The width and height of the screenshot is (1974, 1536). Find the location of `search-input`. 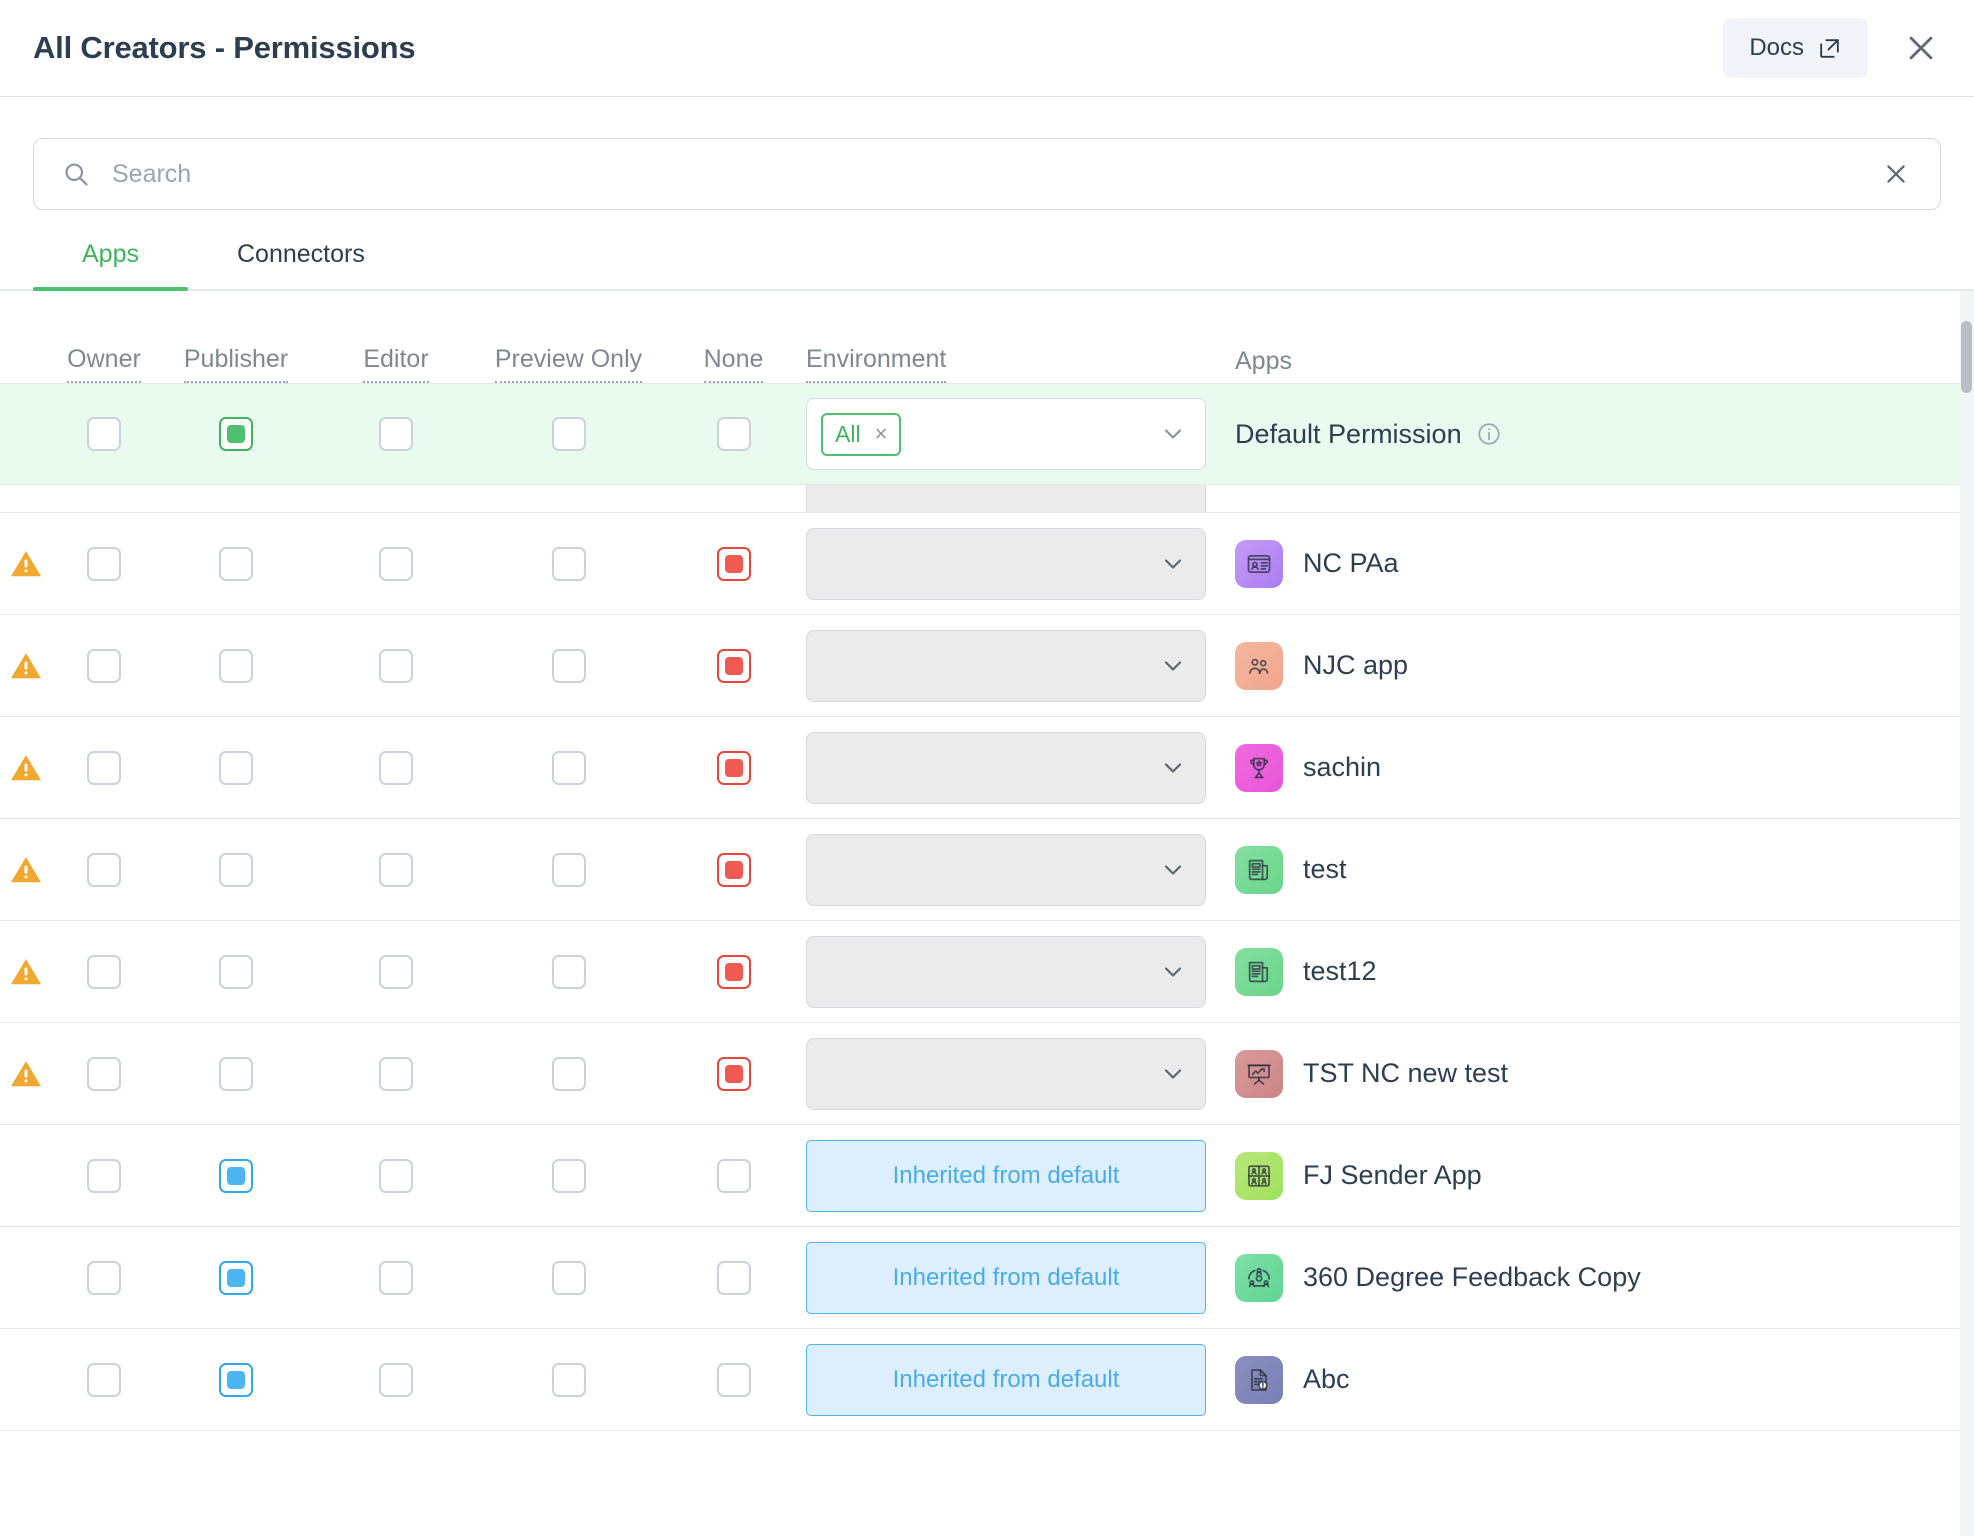

search-input is located at coordinates (994, 174).